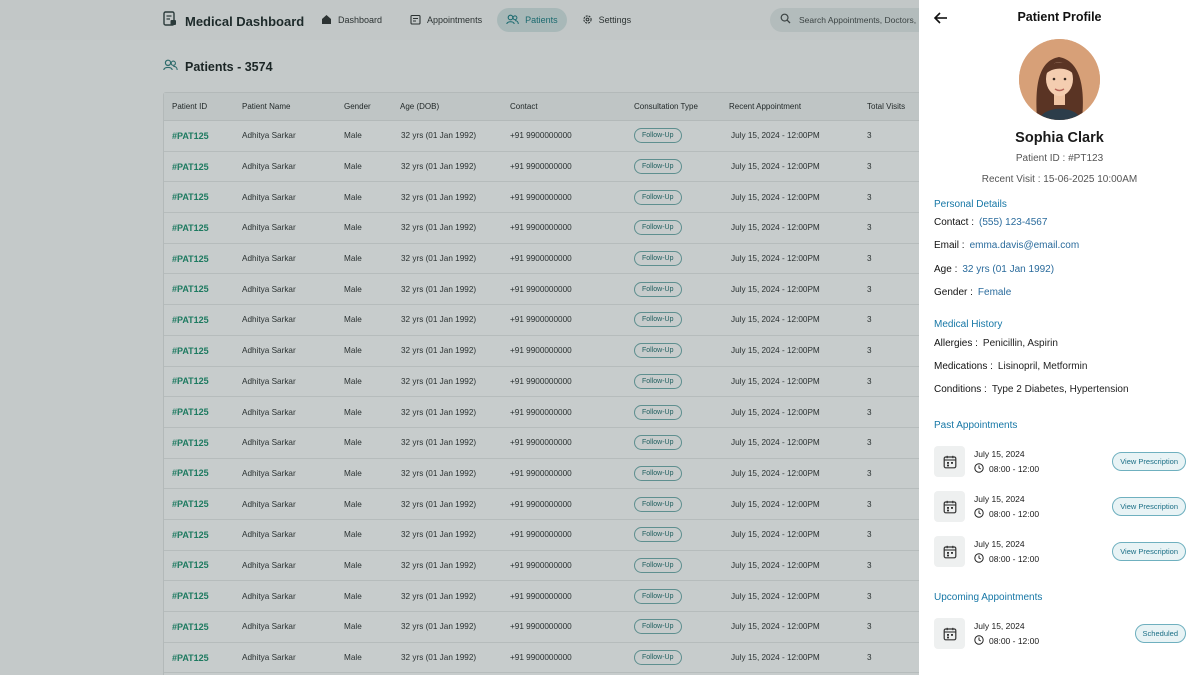  What do you see at coordinates (681, 106) in the screenshot?
I see `col-consultation-type: Consultation Type` at bounding box center [681, 106].